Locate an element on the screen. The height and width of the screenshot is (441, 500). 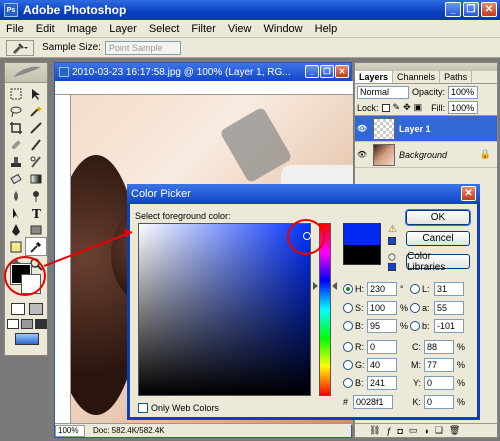
cancel-button: Cancel is located at coordinates (438, 238).